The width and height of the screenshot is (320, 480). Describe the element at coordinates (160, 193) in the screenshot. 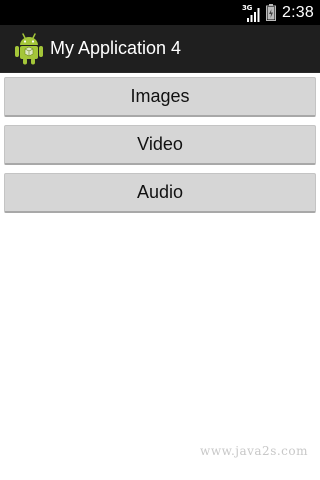

I see `audio-button: Audio` at that location.